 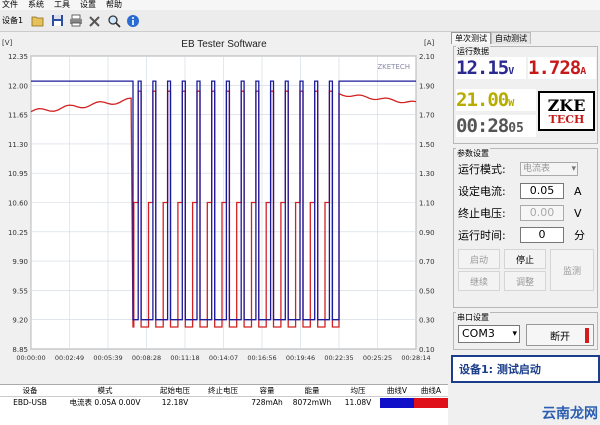 What do you see at coordinates (427, 321) in the screenshot?
I see `right-tick-label: 0.30` at bounding box center [427, 321].